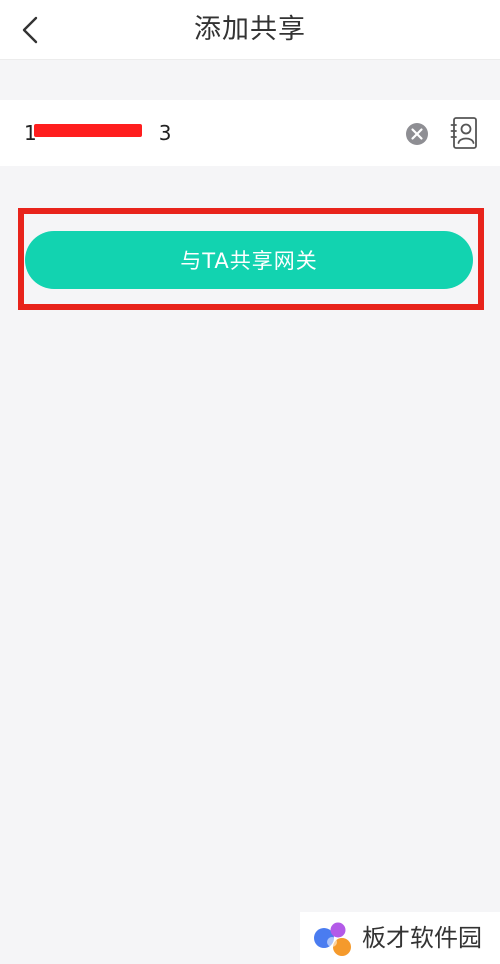  I want to click on contacts-button, so click(465, 133).